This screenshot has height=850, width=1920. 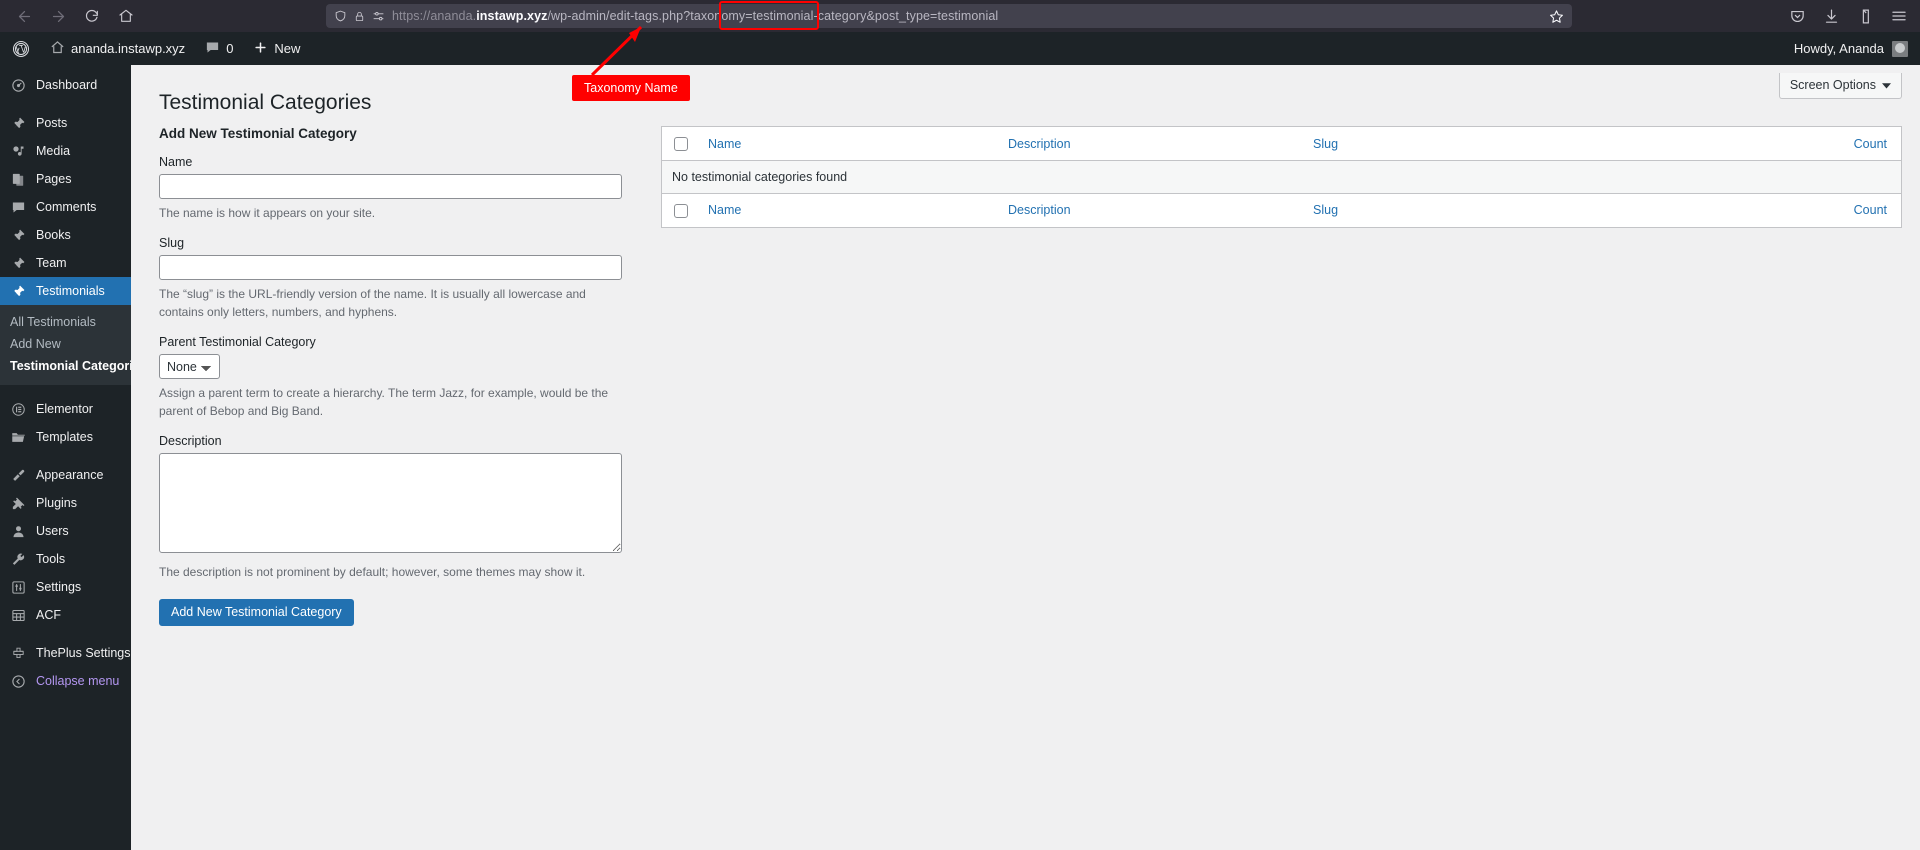 What do you see at coordinates (340, 16) in the screenshot?
I see `shield-icon` at bounding box center [340, 16].